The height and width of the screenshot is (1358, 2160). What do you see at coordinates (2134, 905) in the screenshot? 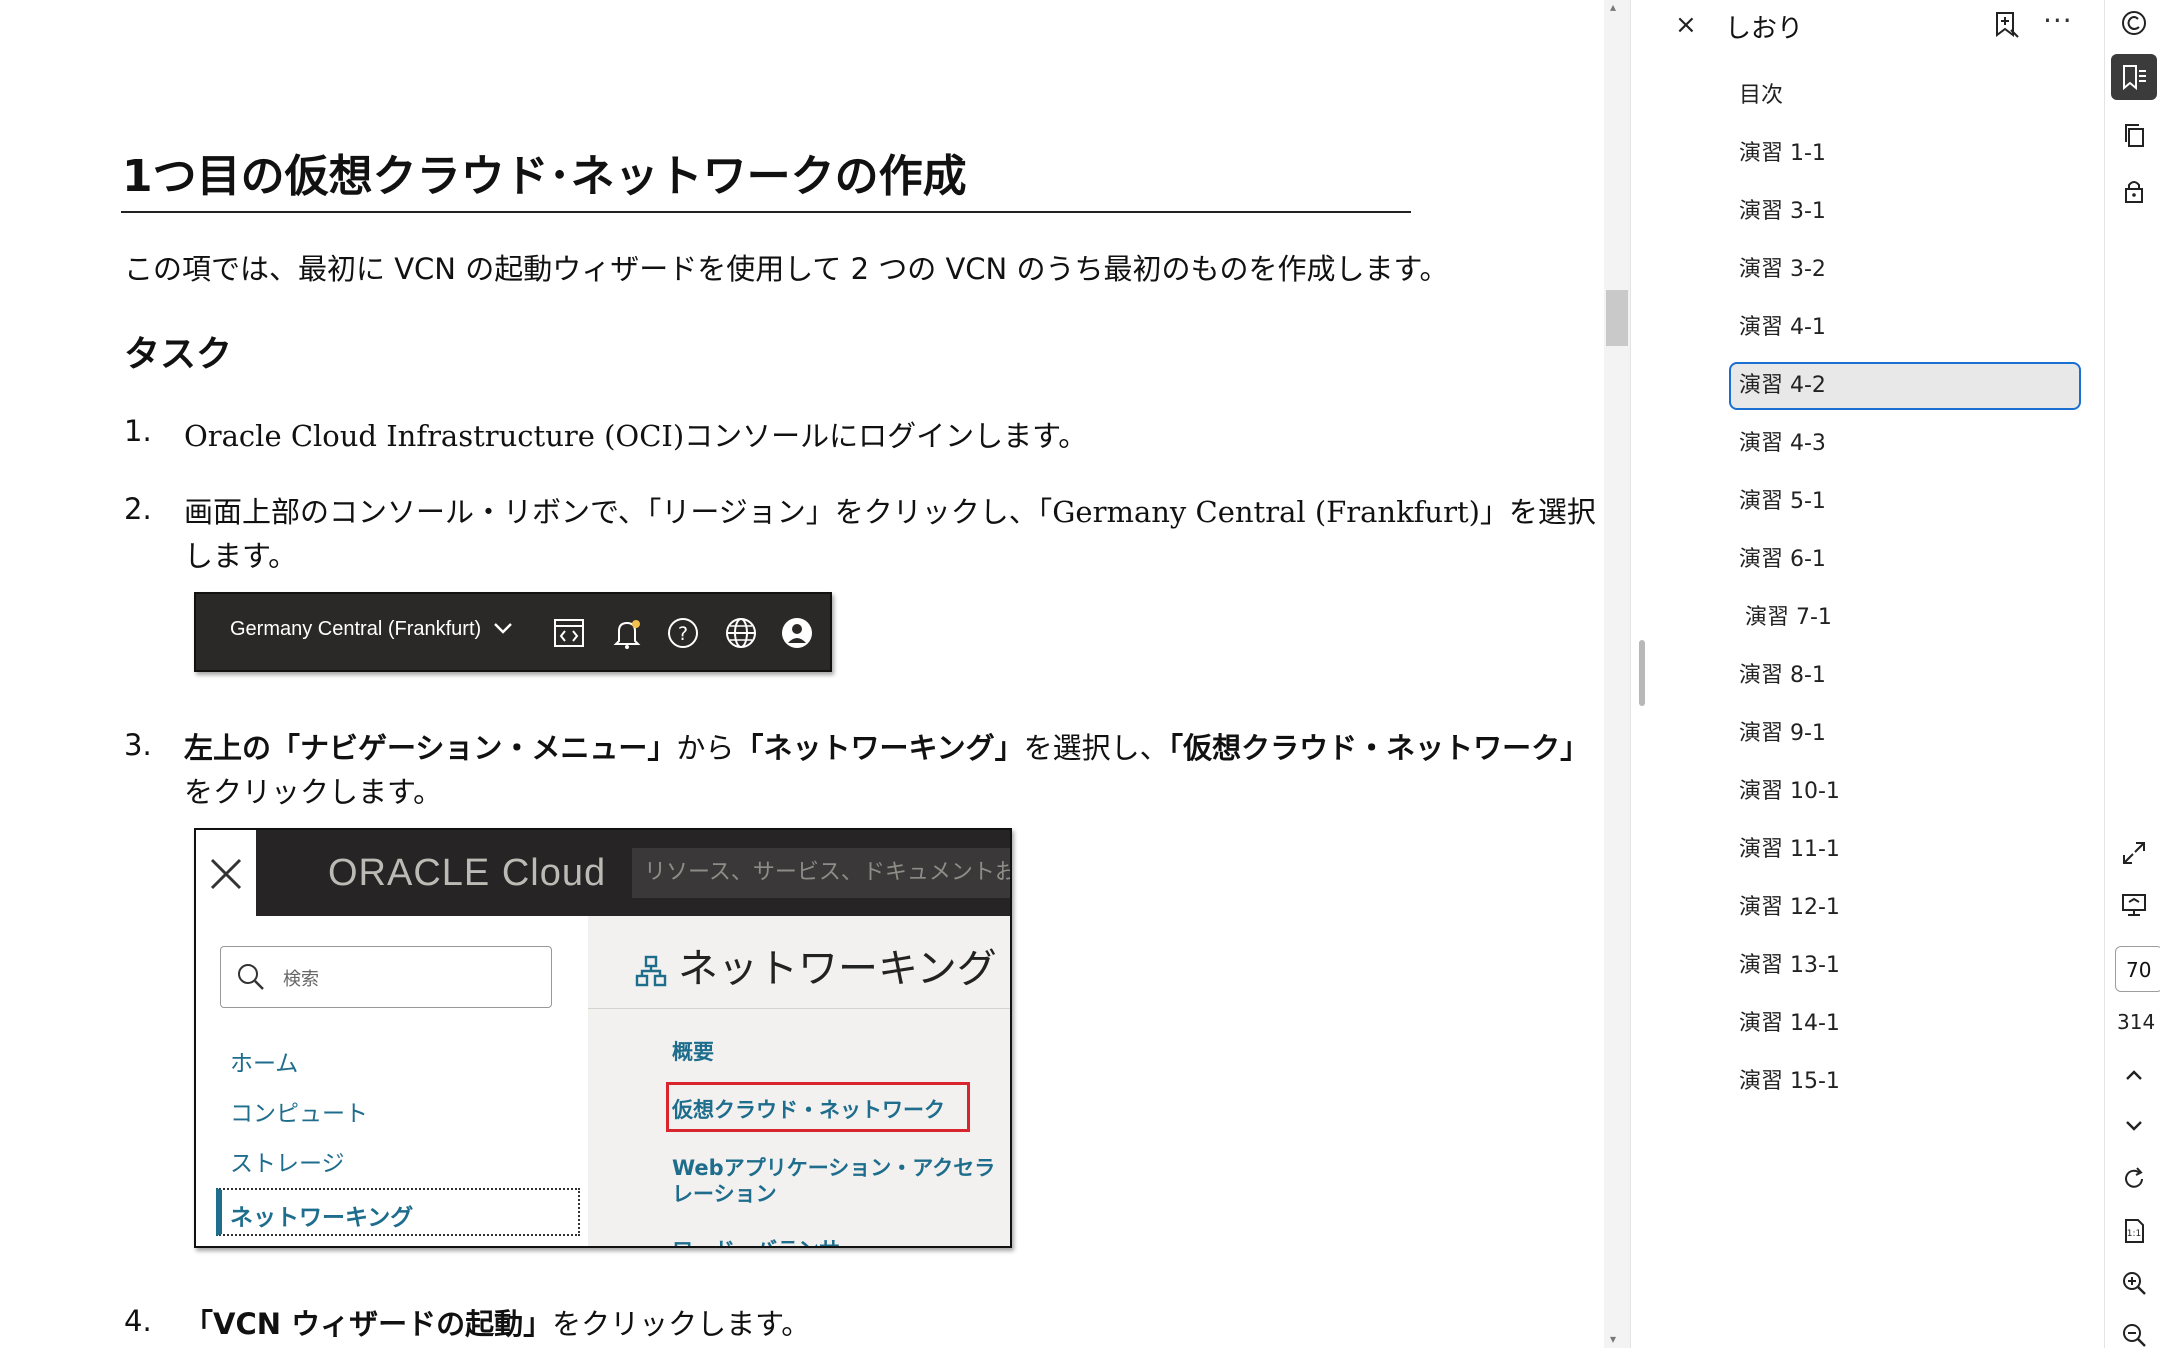
I see `presentation-icon` at bounding box center [2134, 905].